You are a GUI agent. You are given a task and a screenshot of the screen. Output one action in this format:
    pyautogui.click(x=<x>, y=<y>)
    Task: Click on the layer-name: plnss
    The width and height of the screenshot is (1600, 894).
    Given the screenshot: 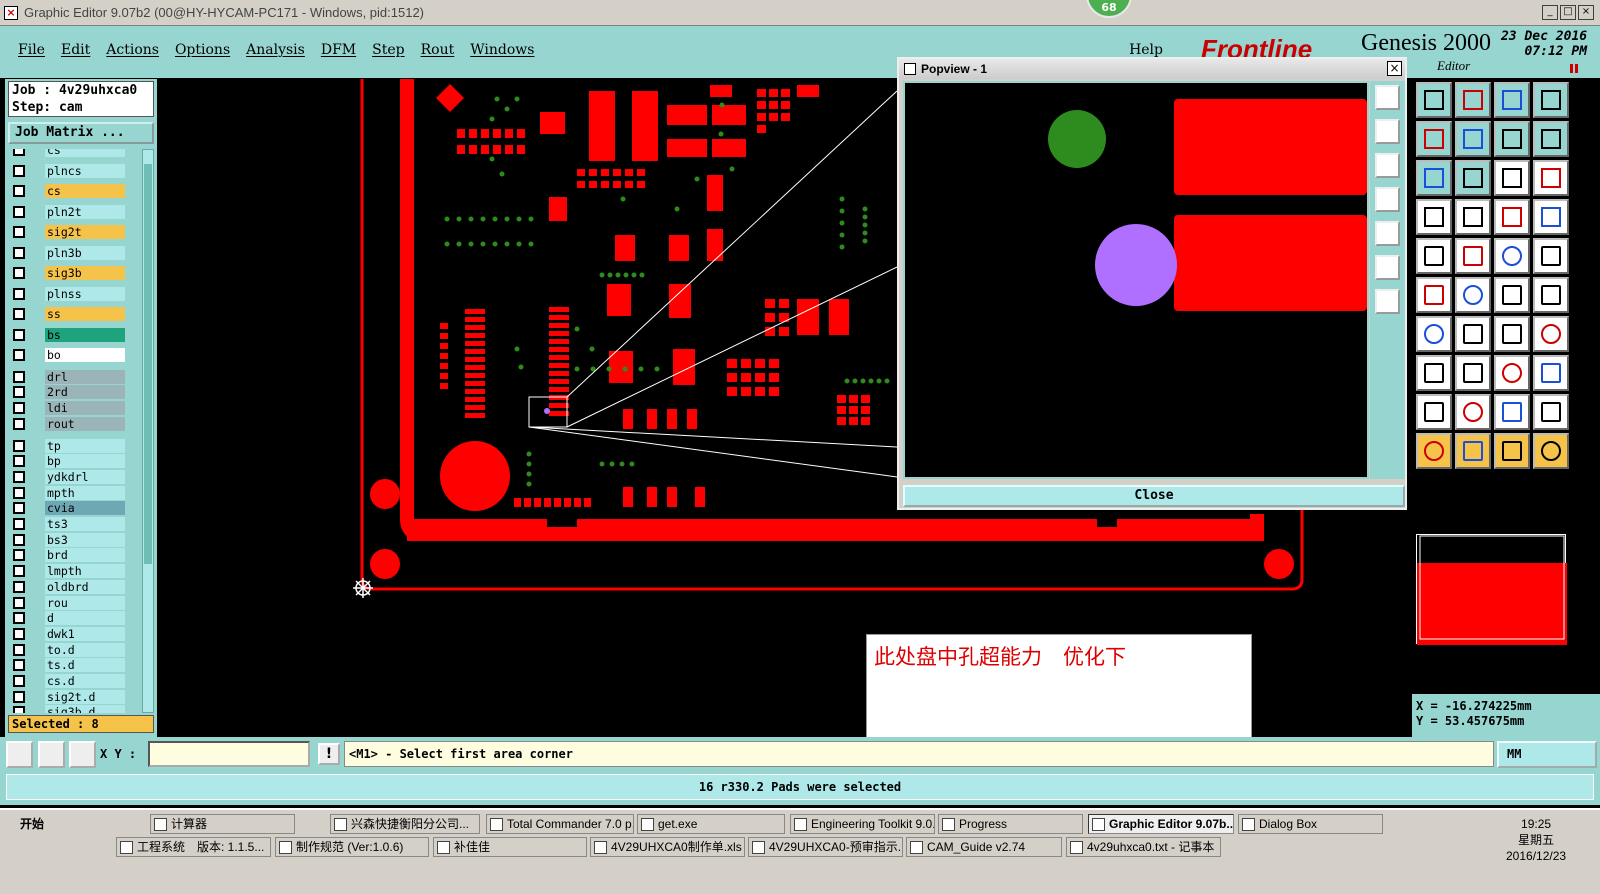 What is the action you would take?
    pyautogui.click(x=85, y=293)
    